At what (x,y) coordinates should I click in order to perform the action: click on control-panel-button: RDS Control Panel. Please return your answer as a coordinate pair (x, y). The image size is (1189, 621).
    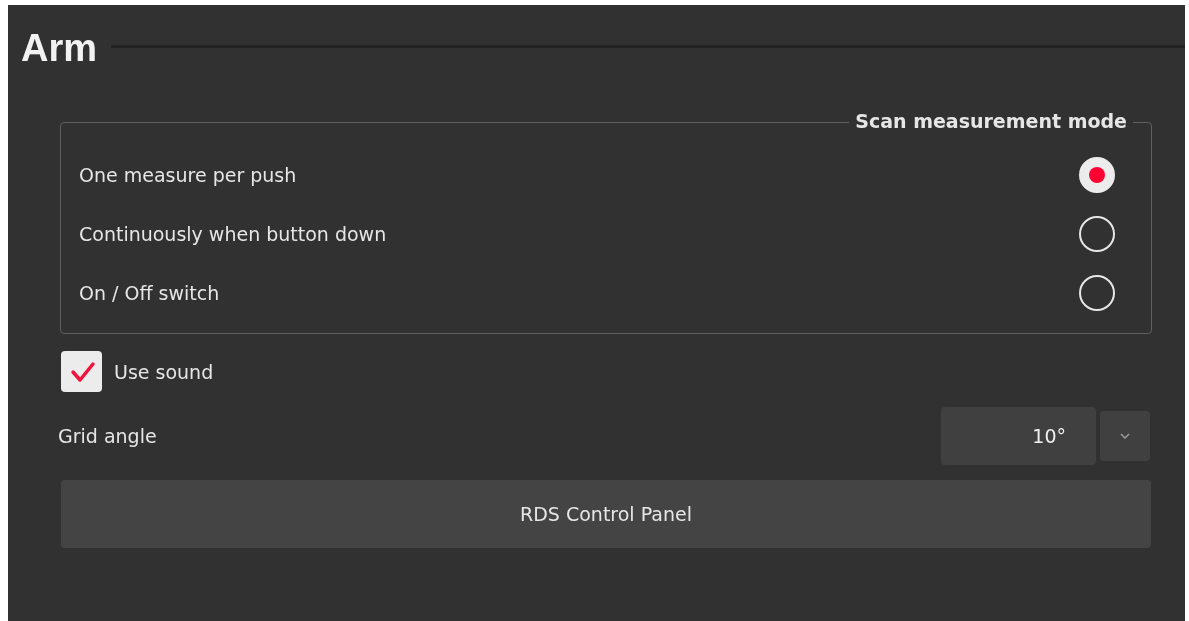
    Looking at the image, I should click on (606, 514).